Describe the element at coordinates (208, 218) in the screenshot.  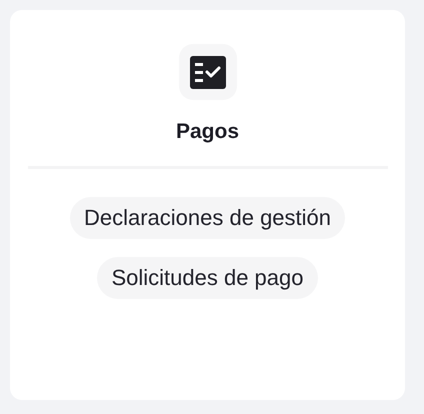
I see `link-chip: Declaraciones de gestión` at that location.